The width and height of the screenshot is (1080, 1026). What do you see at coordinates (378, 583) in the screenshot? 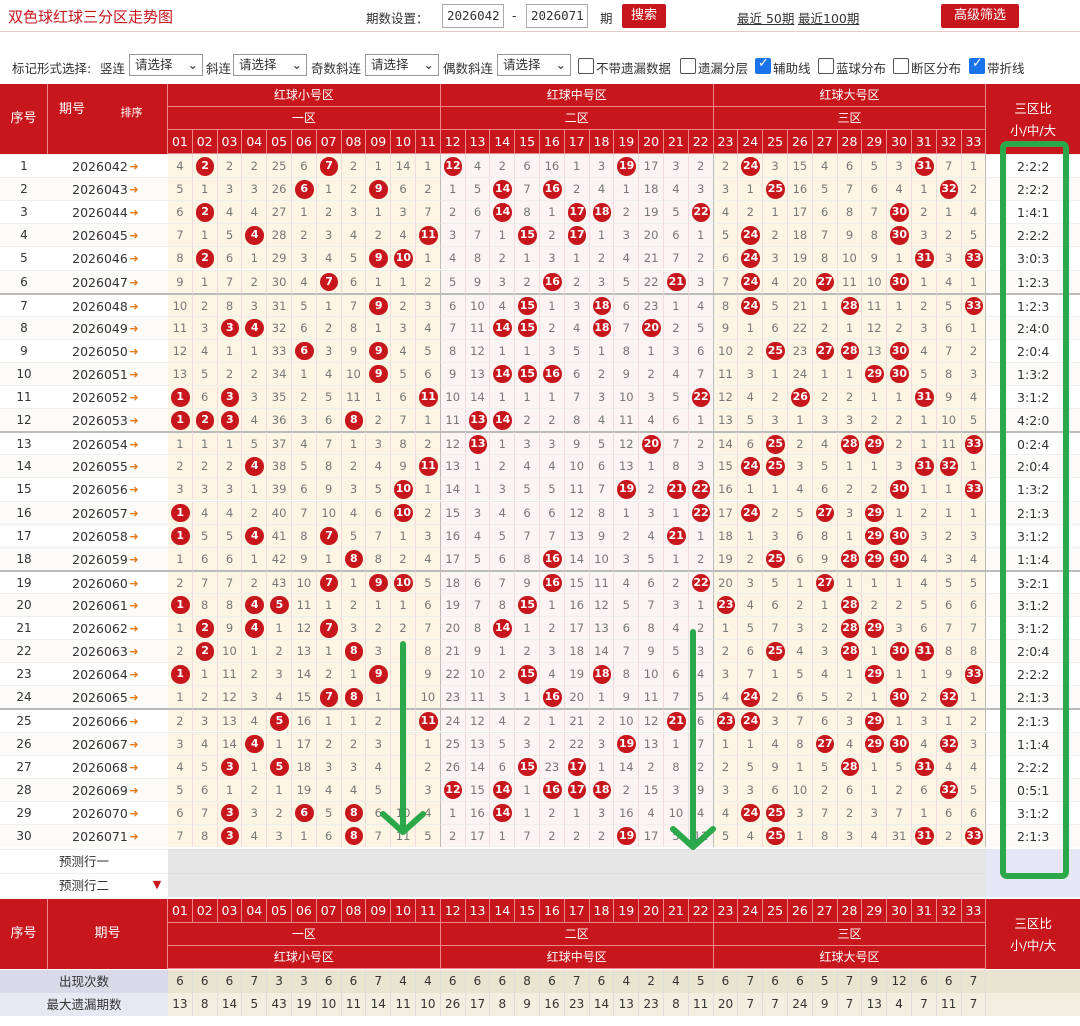
I see `drawn-ball: 9` at bounding box center [378, 583].